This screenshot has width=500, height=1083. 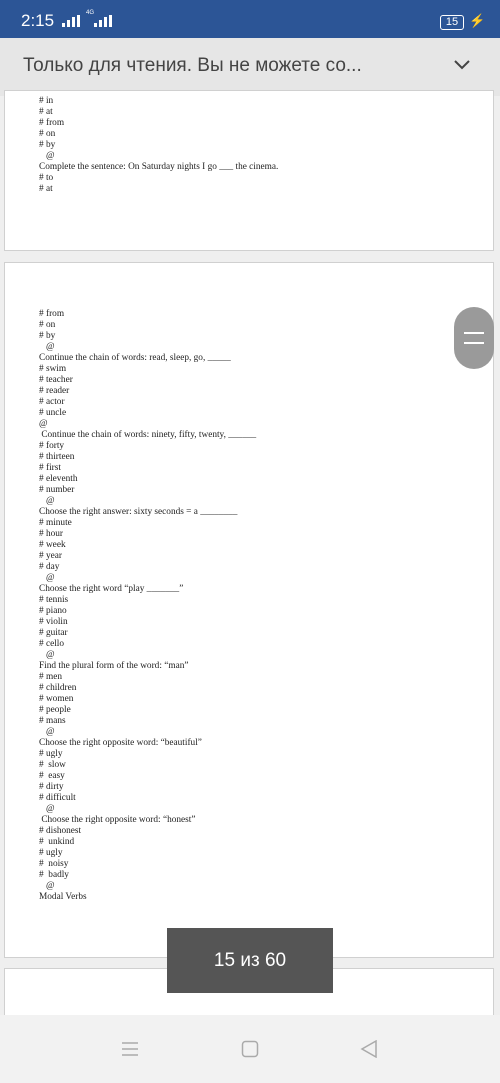 I want to click on text-line: # forty, so click(x=52, y=446).